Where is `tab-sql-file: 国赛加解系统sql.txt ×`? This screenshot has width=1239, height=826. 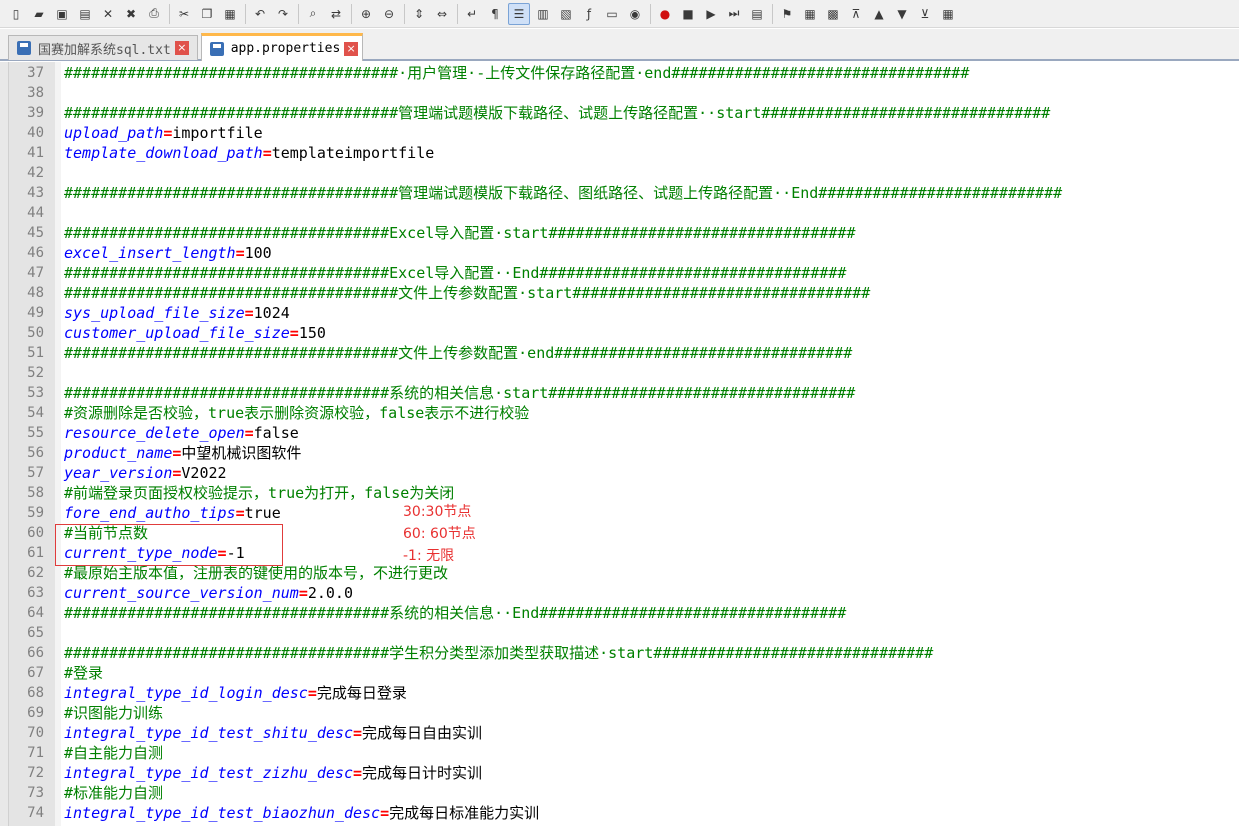 tab-sql-file: 国赛加解系统sql.txt × is located at coordinates (103, 47).